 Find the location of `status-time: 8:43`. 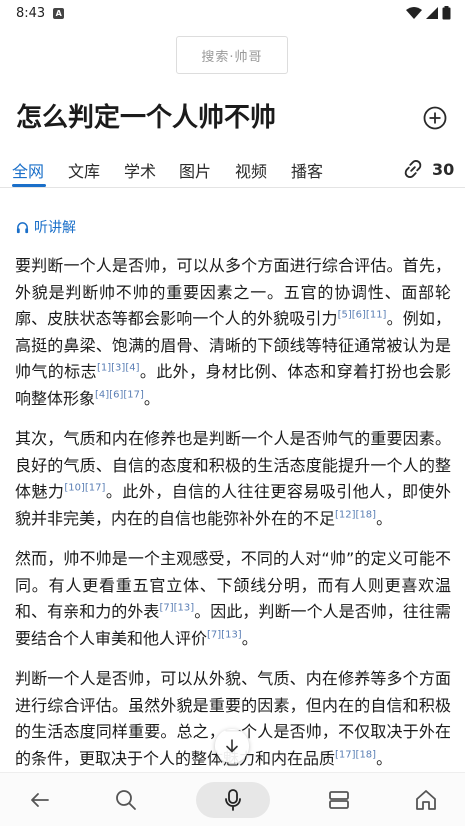

status-time: 8:43 is located at coordinates (31, 13).